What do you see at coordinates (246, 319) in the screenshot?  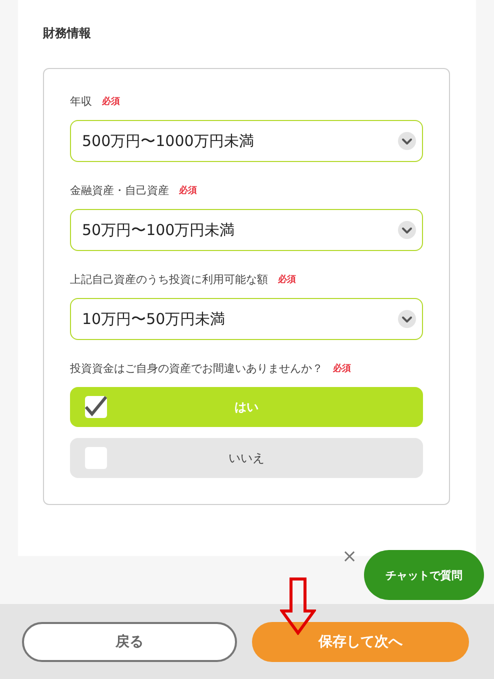 I see `select-field: 10万円〜50万円未満` at bounding box center [246, 319].